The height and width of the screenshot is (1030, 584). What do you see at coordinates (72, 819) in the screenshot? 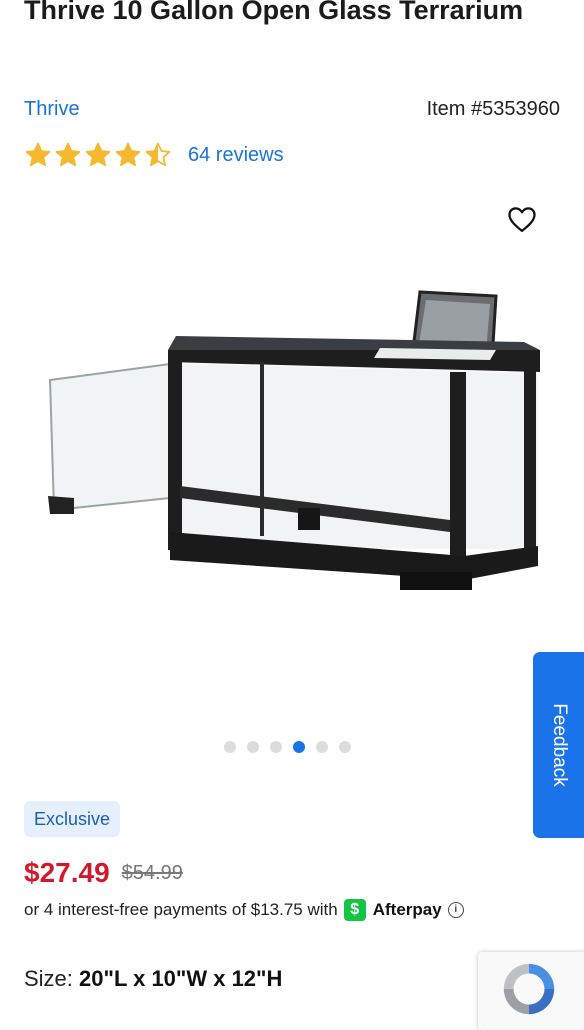
I see `exclusive-badge: Exclusive` at bounding box center [72, 819].